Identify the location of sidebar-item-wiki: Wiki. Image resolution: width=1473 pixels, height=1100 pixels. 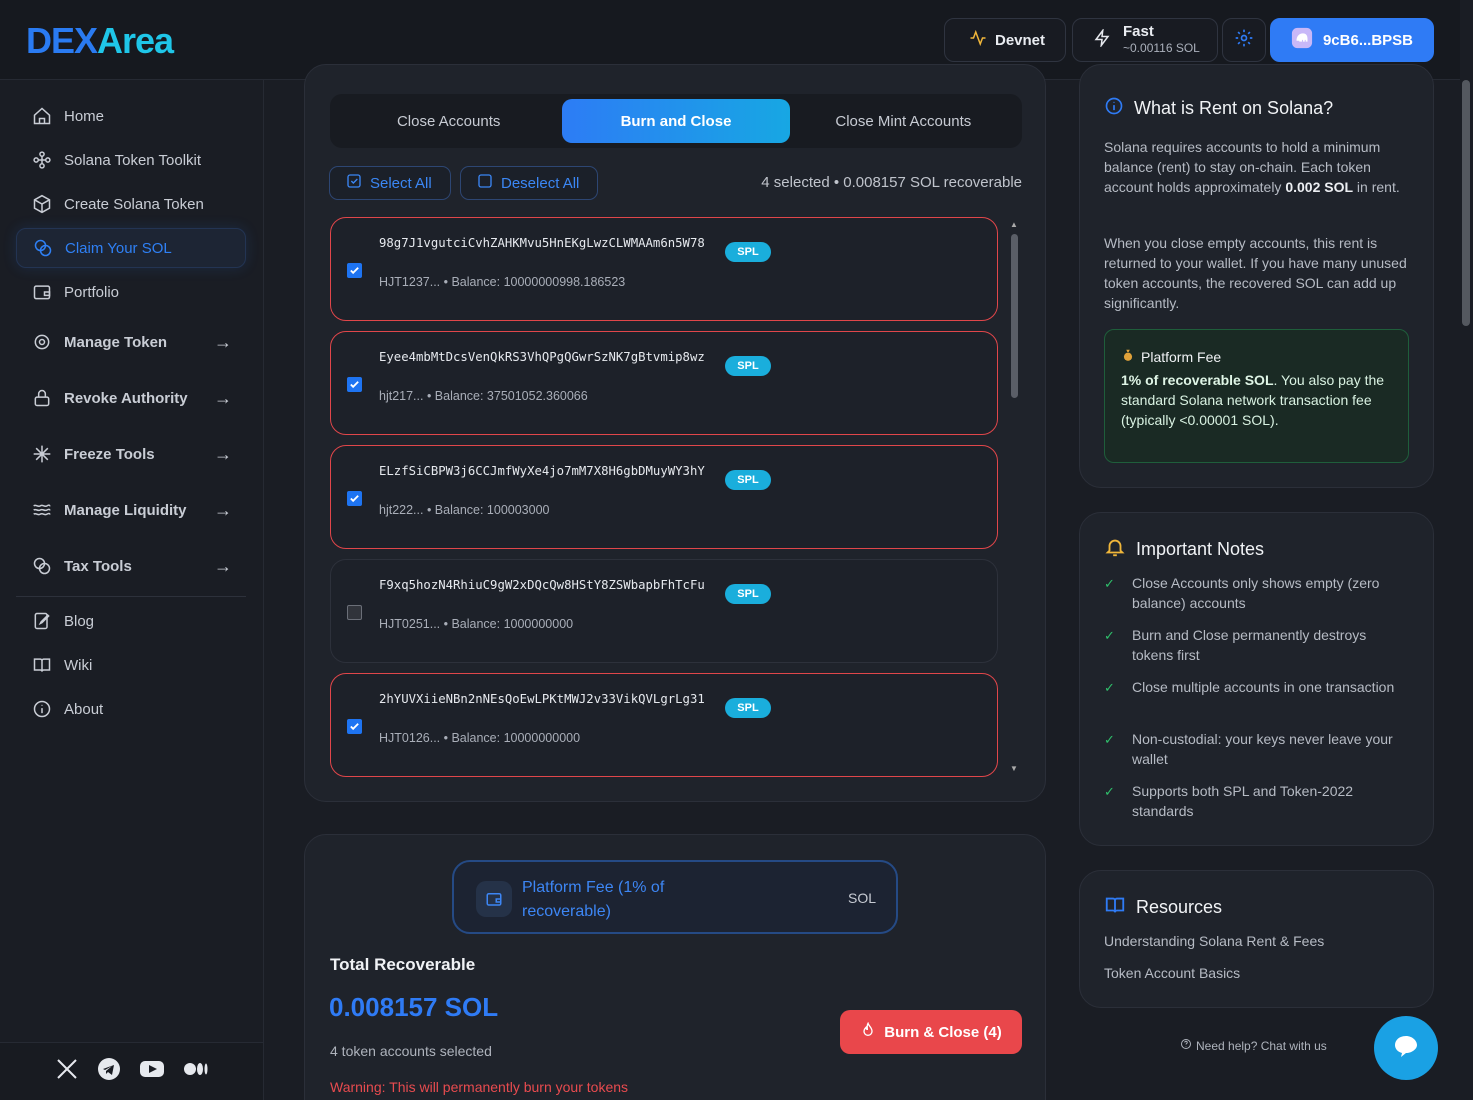
(131, 665).